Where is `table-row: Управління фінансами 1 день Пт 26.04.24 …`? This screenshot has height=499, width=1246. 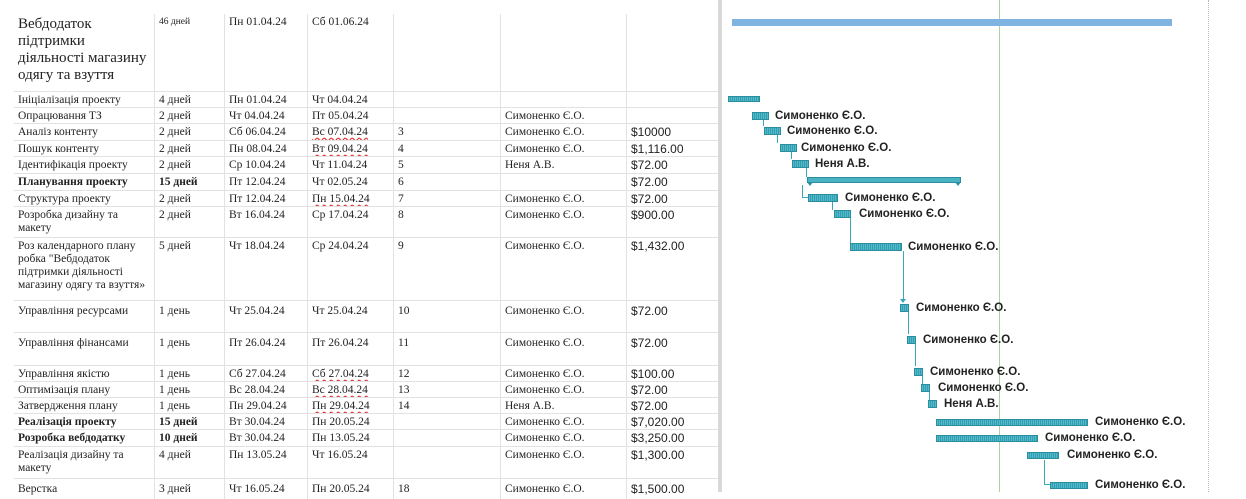
table-row: Управління фінансами 1 день Пт 26.04.24 … is located at coordinates (367, 349).